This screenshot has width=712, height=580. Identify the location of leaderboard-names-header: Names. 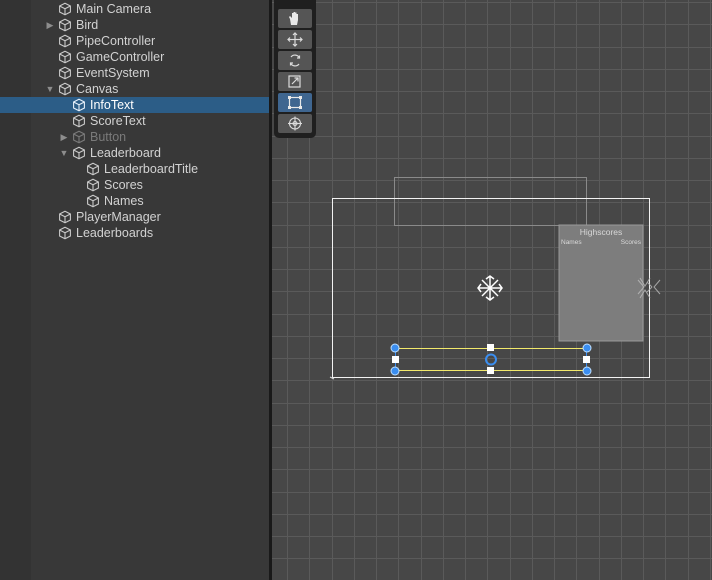
(571, 242).